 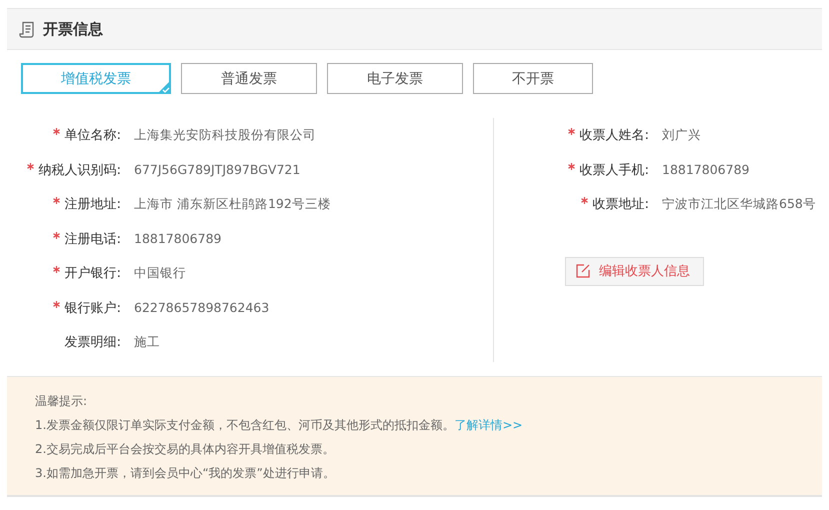 What do you see at coordinates (244, 425) in the screenshot?
I see `tip-text: 1.发票金额仅限订单实际支付金额，不包含红包、河币及其他形式的抵扣金额。` at bounding box center [244, 425].